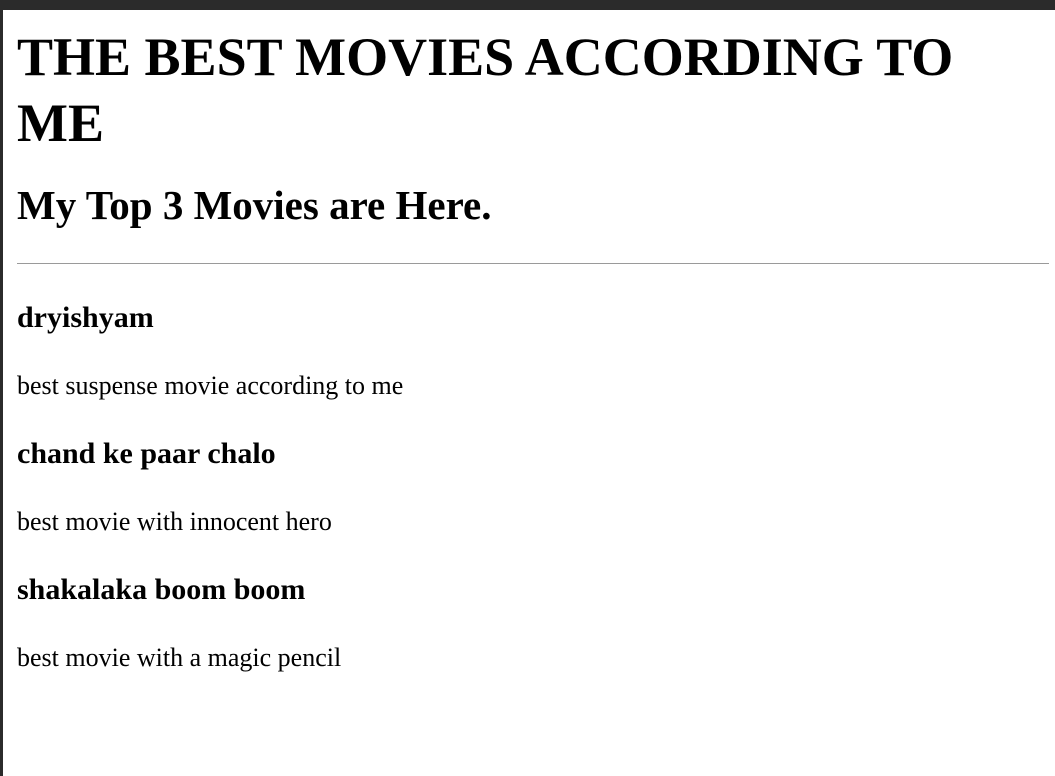  Describe the element at coordinates (533, 263) in the screenshot. I see `section-divider` at that location.